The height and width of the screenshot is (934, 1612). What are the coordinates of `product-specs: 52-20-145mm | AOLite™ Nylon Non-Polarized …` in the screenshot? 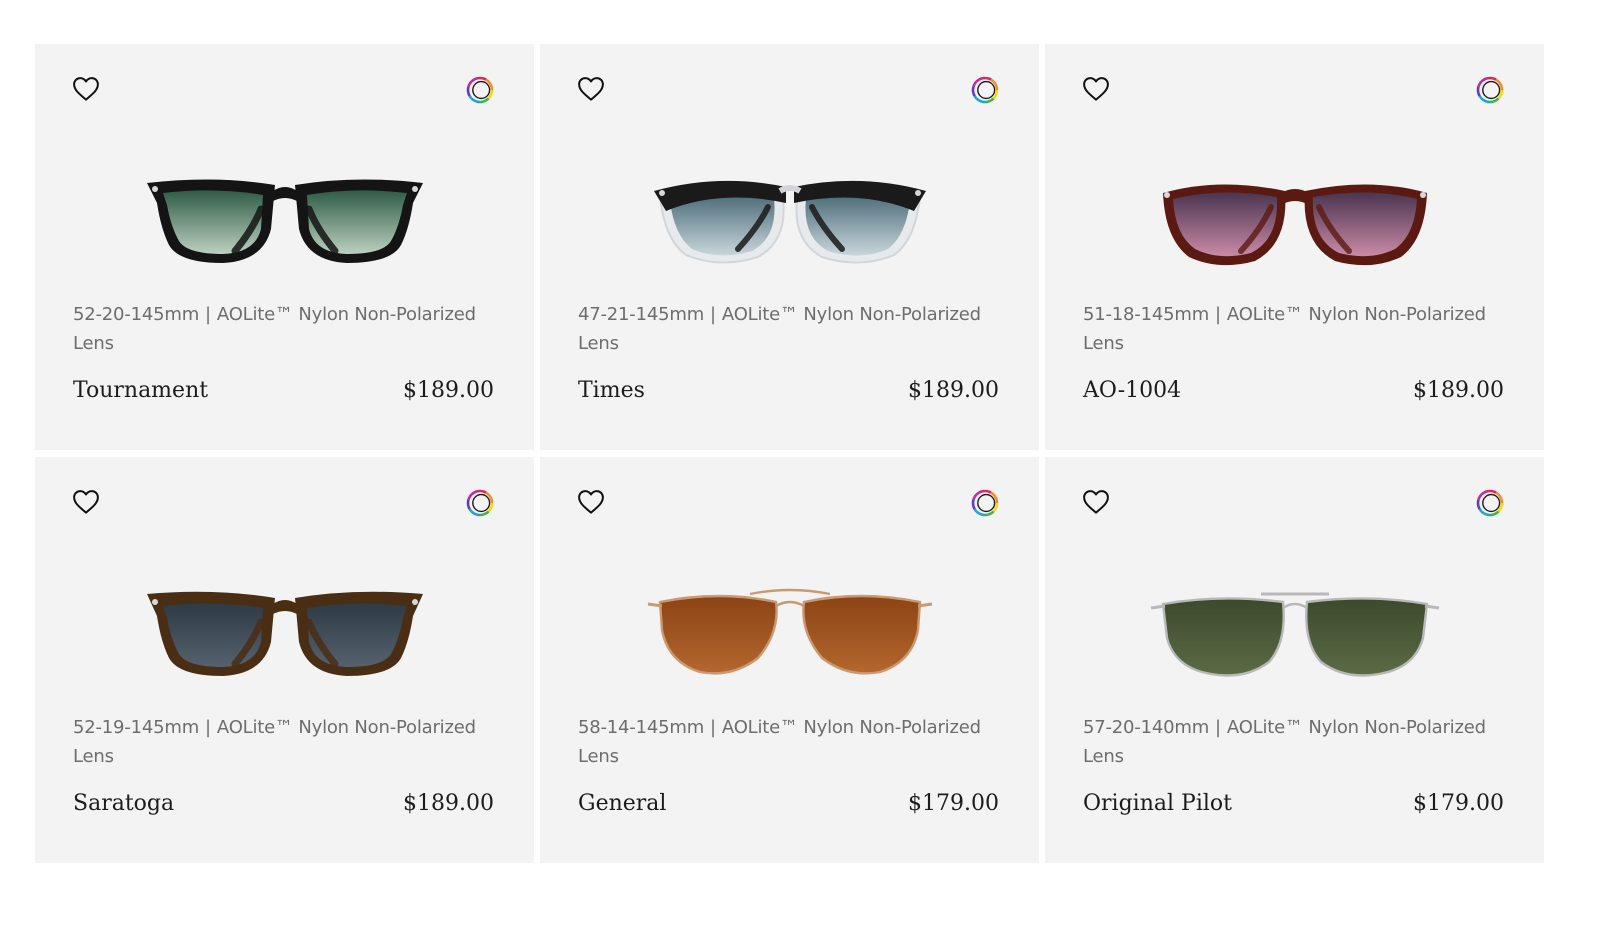 It's located at (283, 329).